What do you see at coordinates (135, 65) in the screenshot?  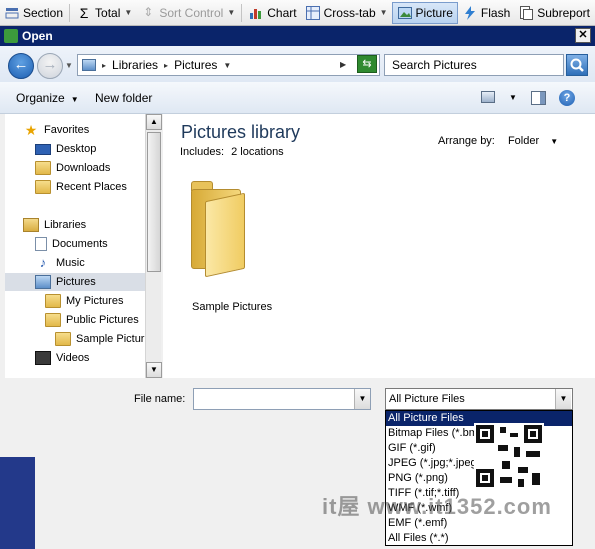 I see `breadcrumb-libraries: Libraries` at bounding box center [135, 65].